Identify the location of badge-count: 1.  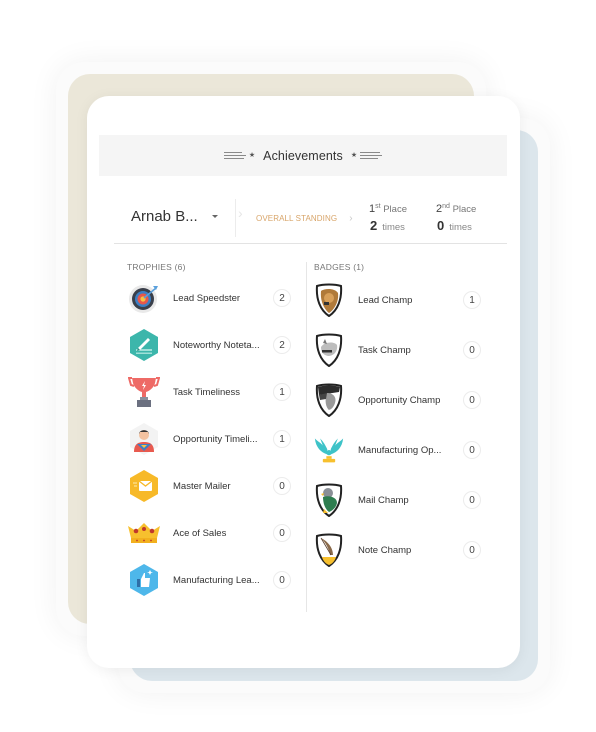
(472, 300).